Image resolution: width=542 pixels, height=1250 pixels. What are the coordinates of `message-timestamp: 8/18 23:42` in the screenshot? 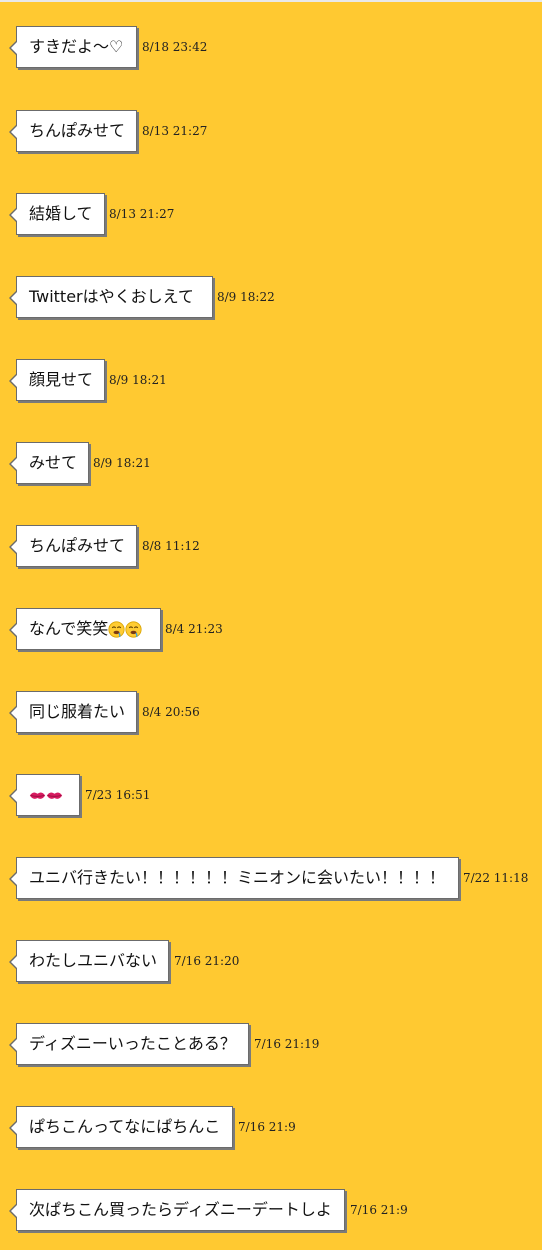 It's located at (175, 47).